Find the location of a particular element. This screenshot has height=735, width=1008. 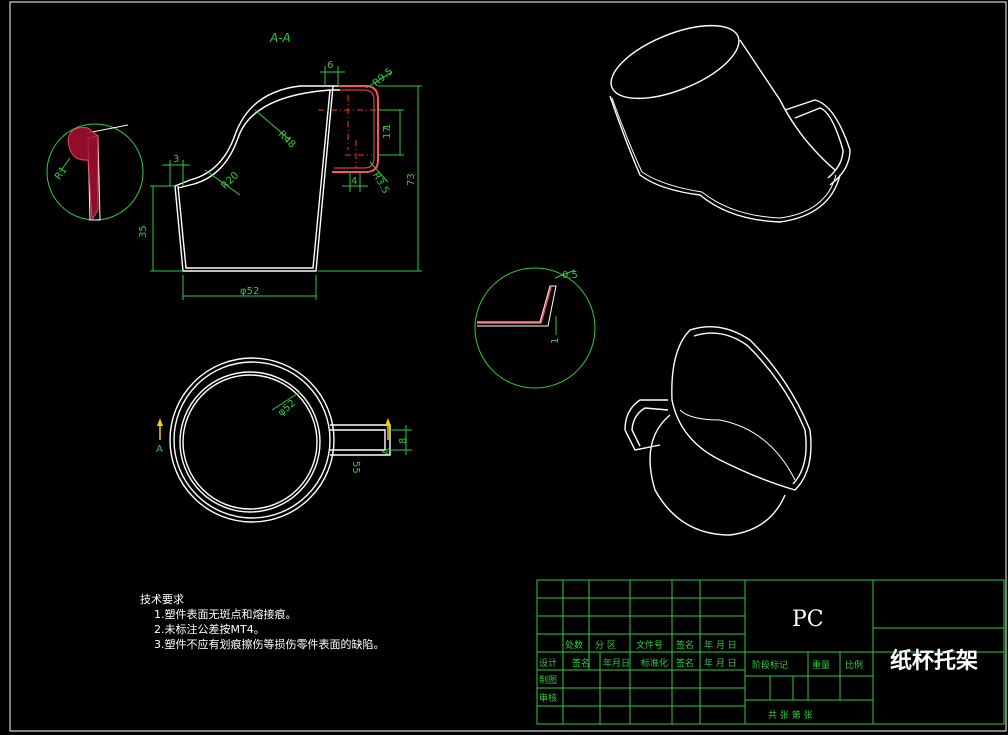

dim-phi52-top: φ52 is located at coordinates (287, 408).